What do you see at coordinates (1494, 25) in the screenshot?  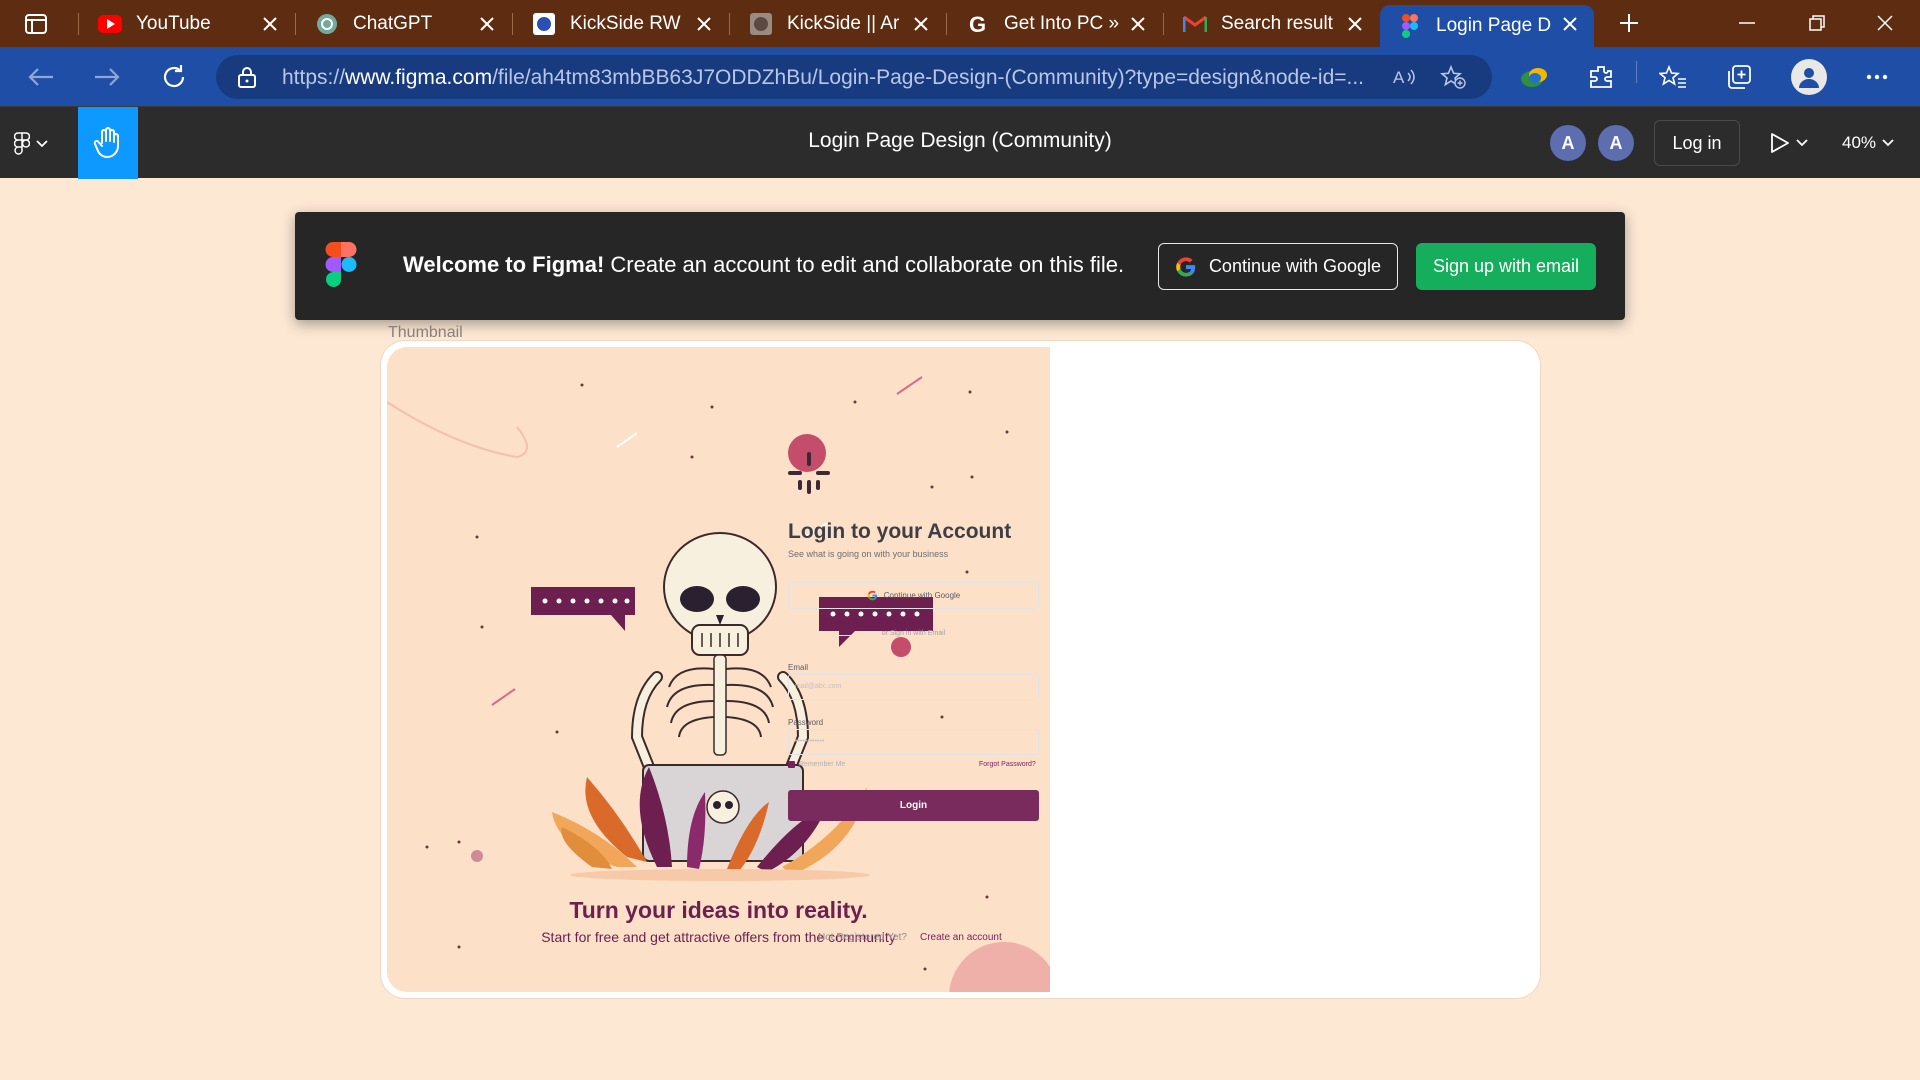 I see `tab-title: Login Page D` at bounding box center [1494, 25].